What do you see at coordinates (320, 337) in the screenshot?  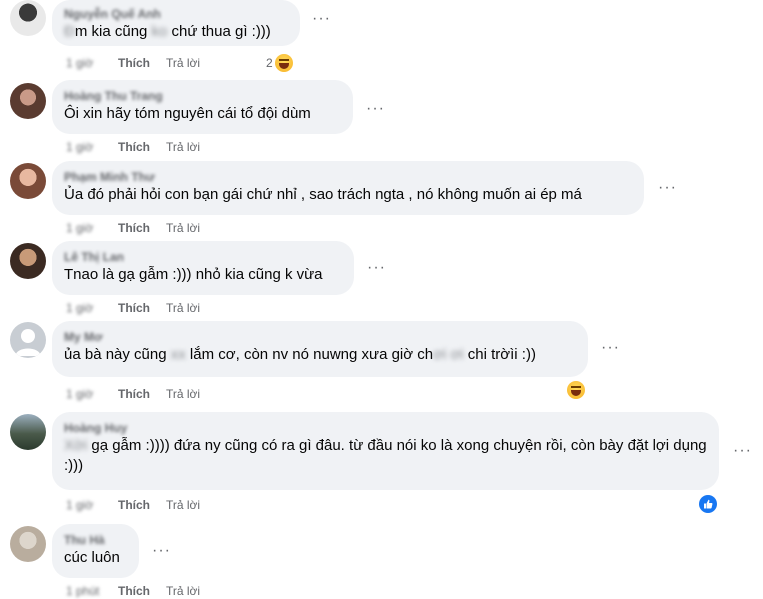 I see `comment-author: My Mơ` at bounding box center [320, 337].